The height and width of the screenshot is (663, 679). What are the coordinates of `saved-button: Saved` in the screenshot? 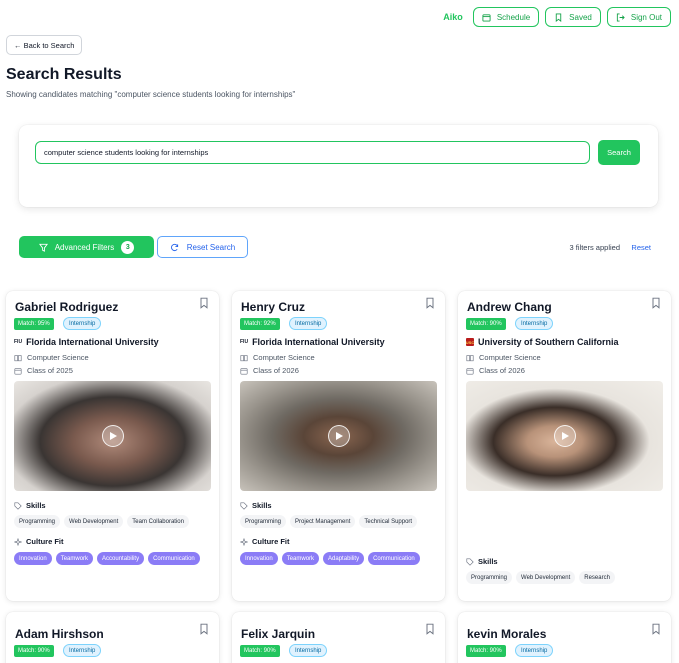 It's located at (573, 17).